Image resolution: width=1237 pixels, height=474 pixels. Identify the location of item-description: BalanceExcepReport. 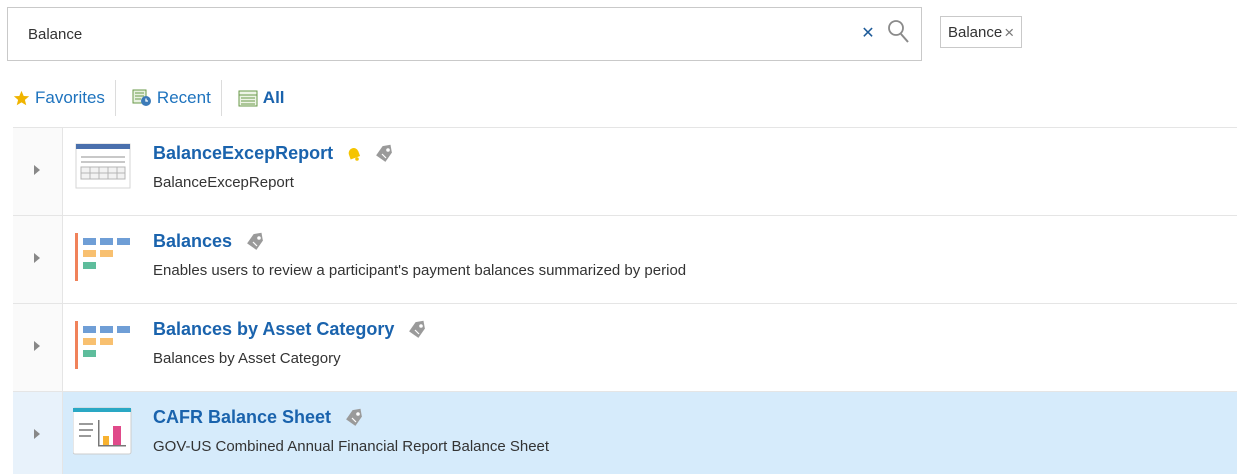
(223, 182).